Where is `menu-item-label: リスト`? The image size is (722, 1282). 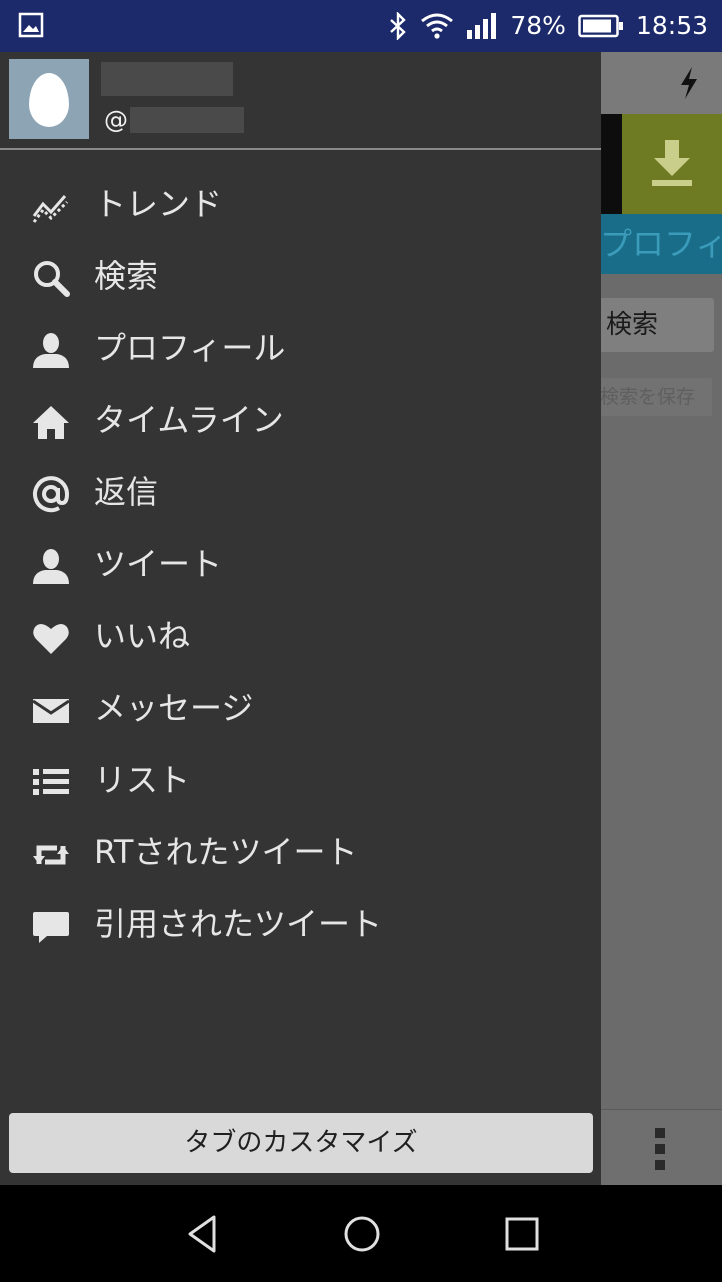
menu-item-label: リスト is located at coordinates (142, 780).